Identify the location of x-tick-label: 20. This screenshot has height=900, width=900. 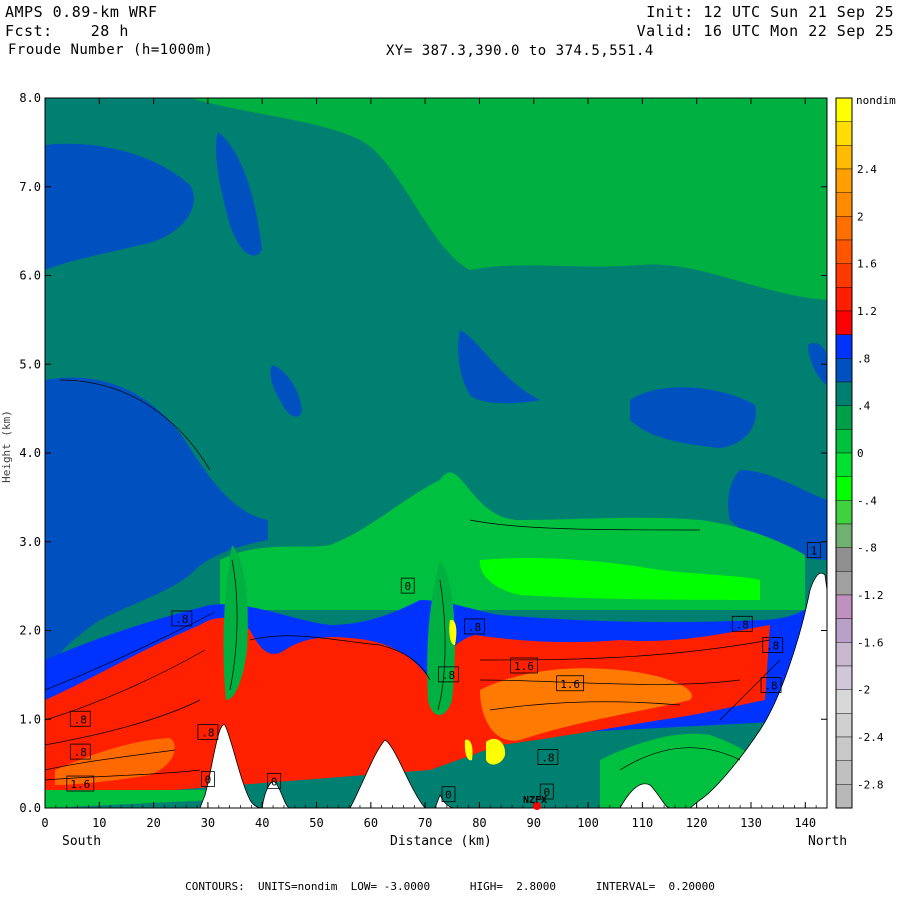
(153, 823).